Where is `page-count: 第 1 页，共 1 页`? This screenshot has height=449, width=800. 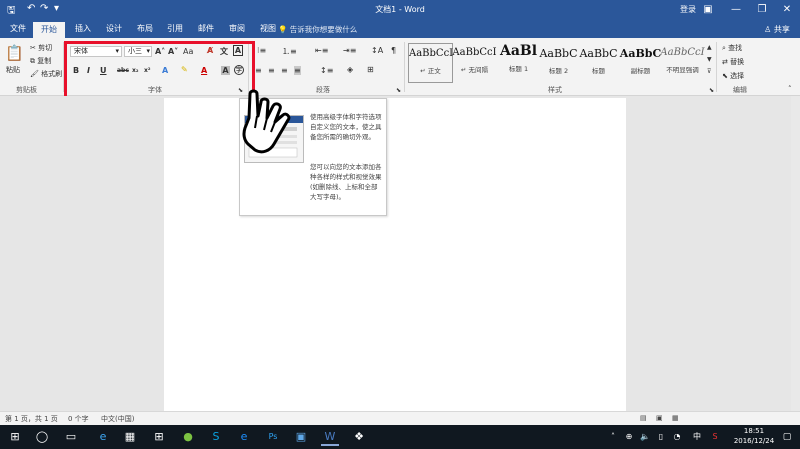
page-count: 第 1 页，共 1 页 is located at coordinates (31, 419).